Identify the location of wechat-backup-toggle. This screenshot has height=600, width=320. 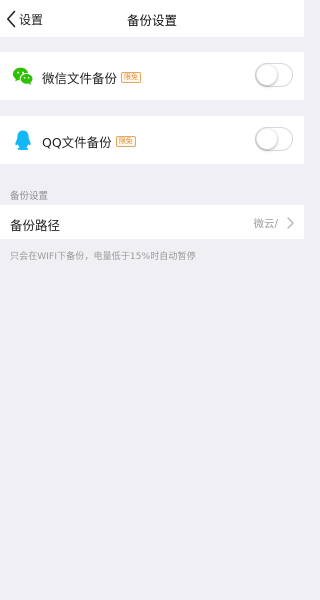
(274, 75).